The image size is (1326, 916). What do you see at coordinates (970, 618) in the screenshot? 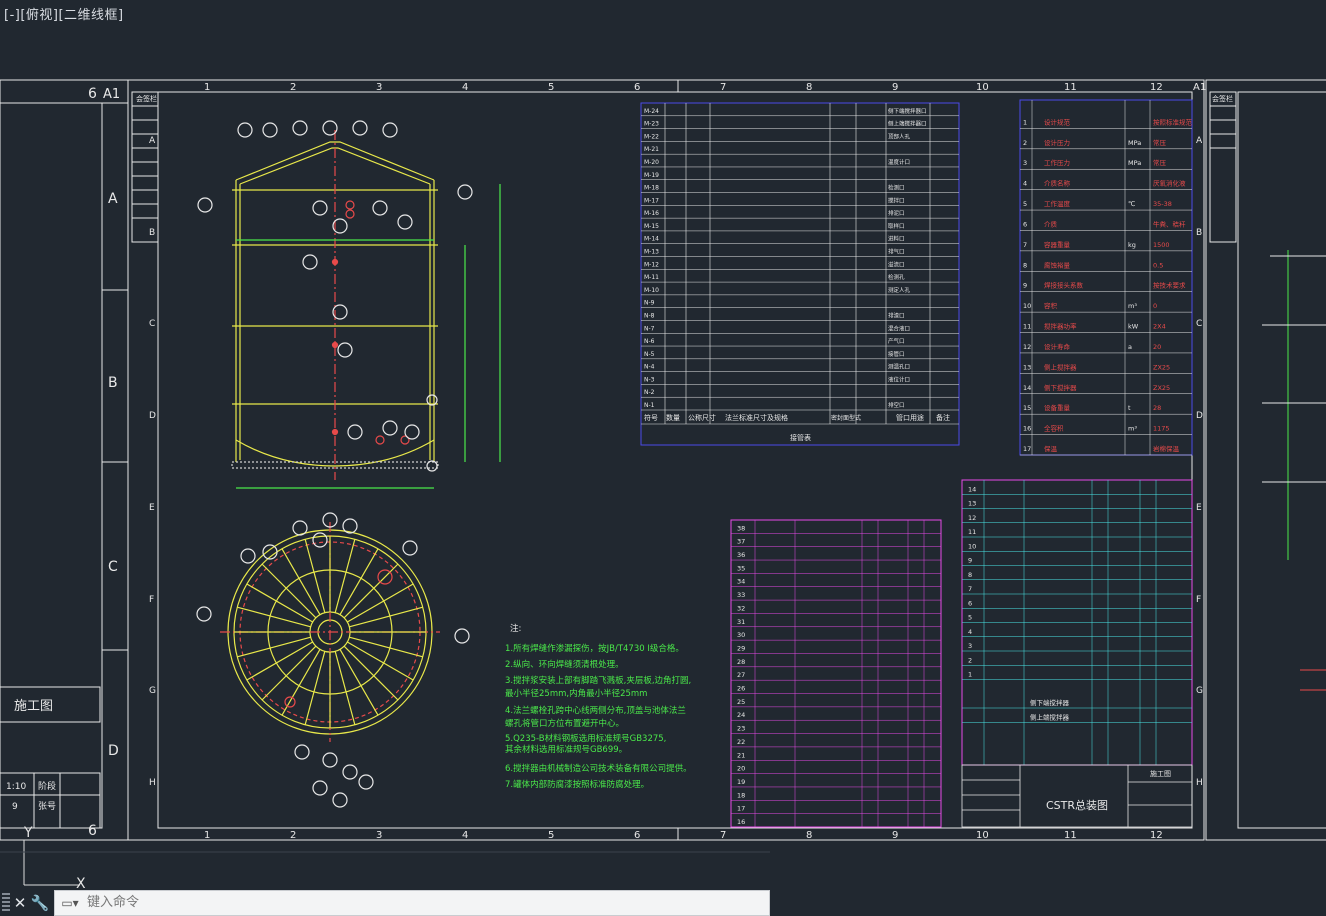
I see `parts-b-no: 5` at bounding box center [970, 618].